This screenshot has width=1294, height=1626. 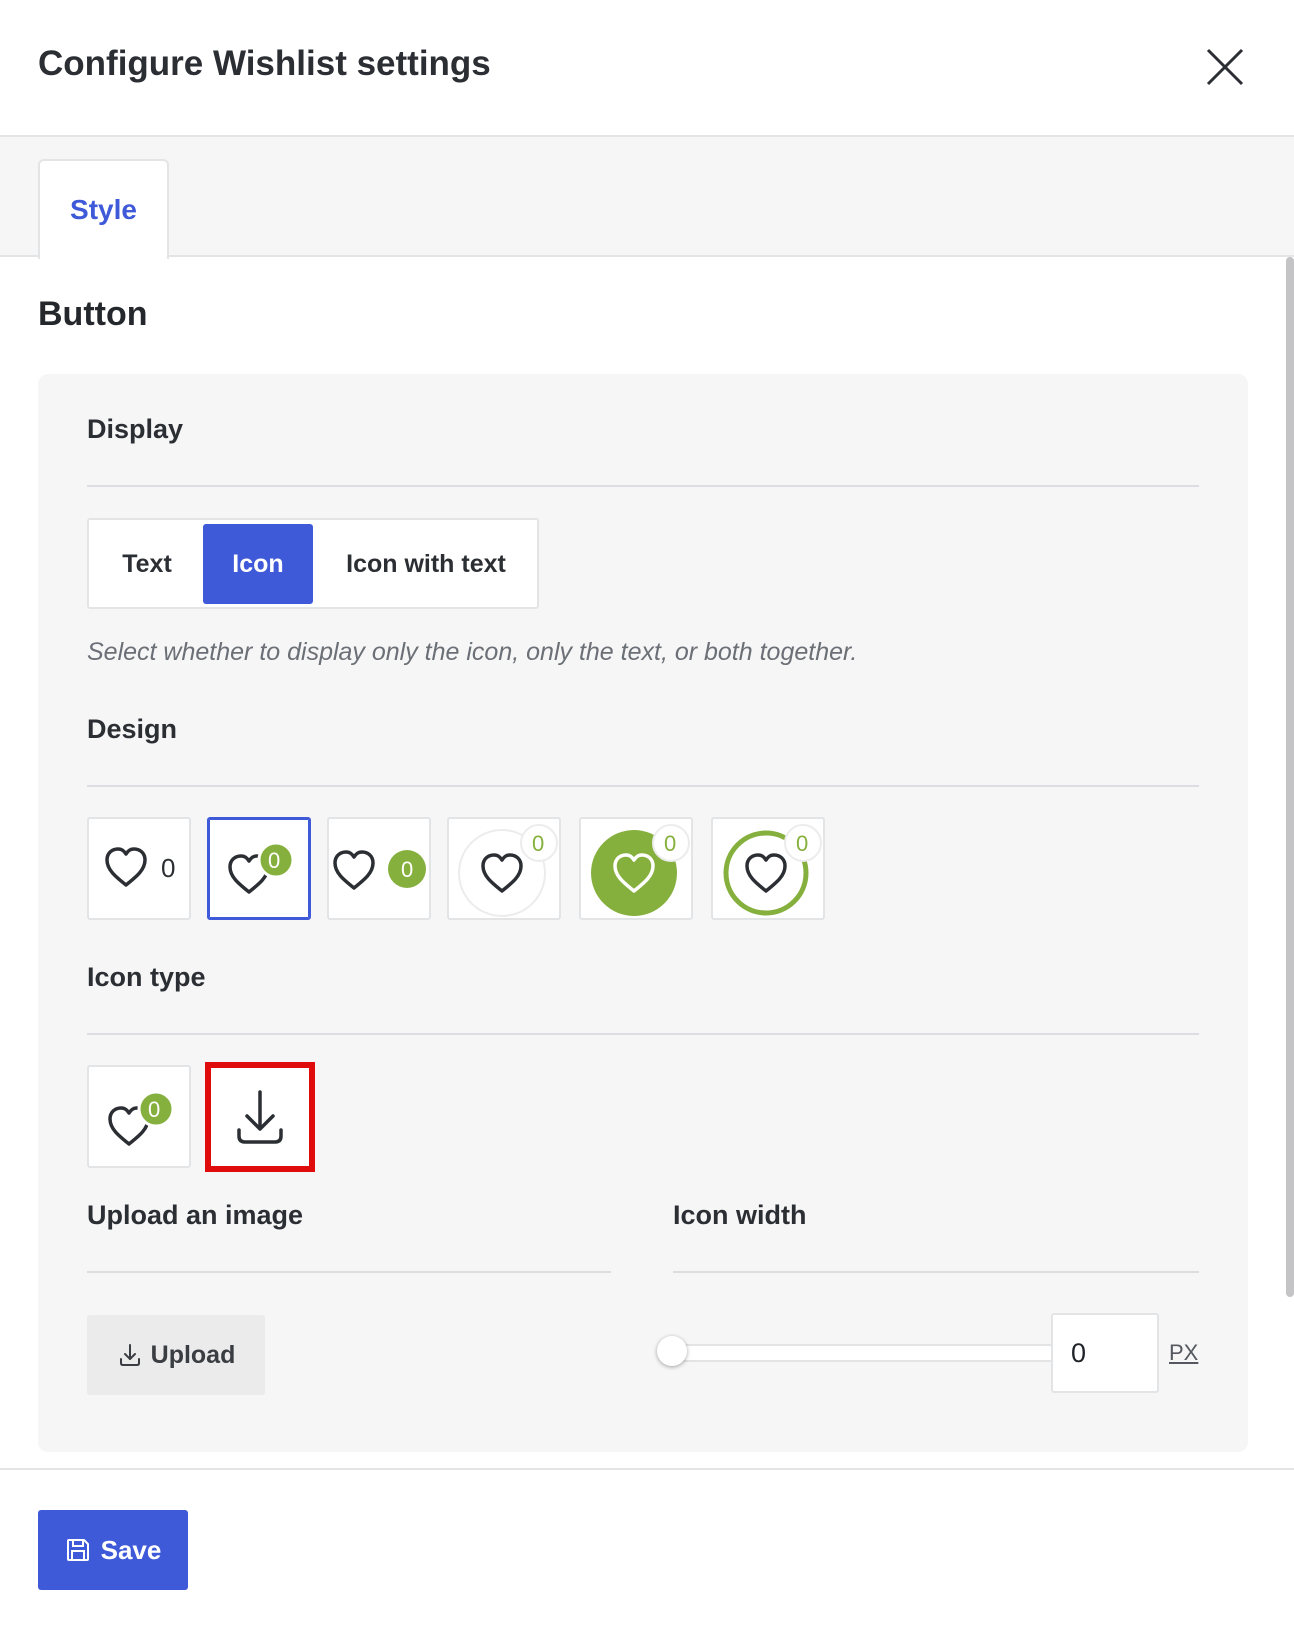 What do you see at coordinates (77, 1550) in the screenshot?
I see `save-icon` at bounding box center [77, 1550].